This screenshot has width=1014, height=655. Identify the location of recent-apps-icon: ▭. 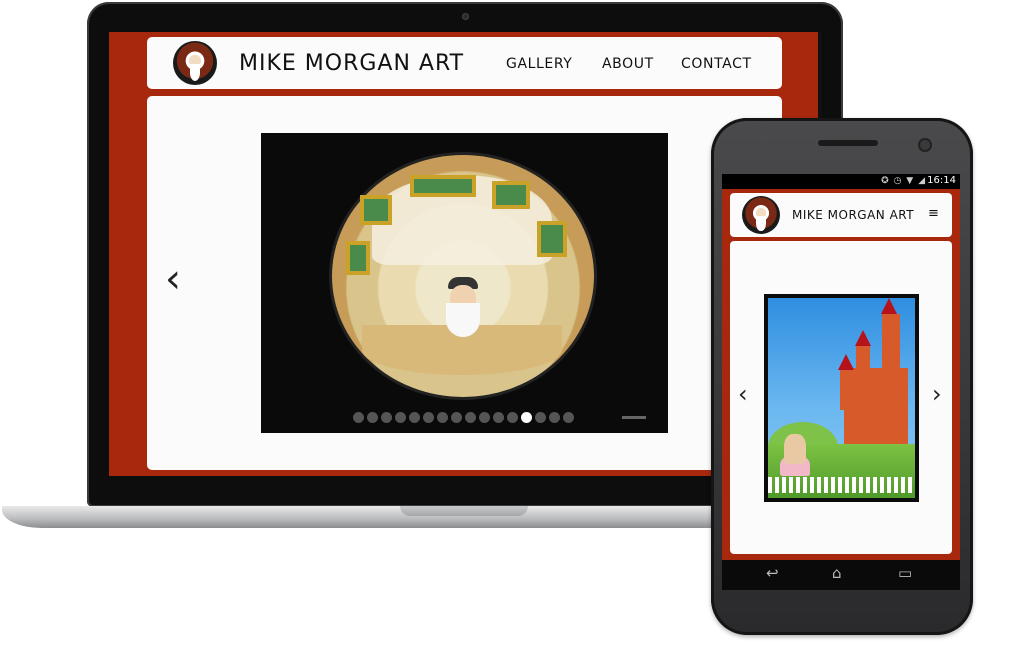
(905, 573).